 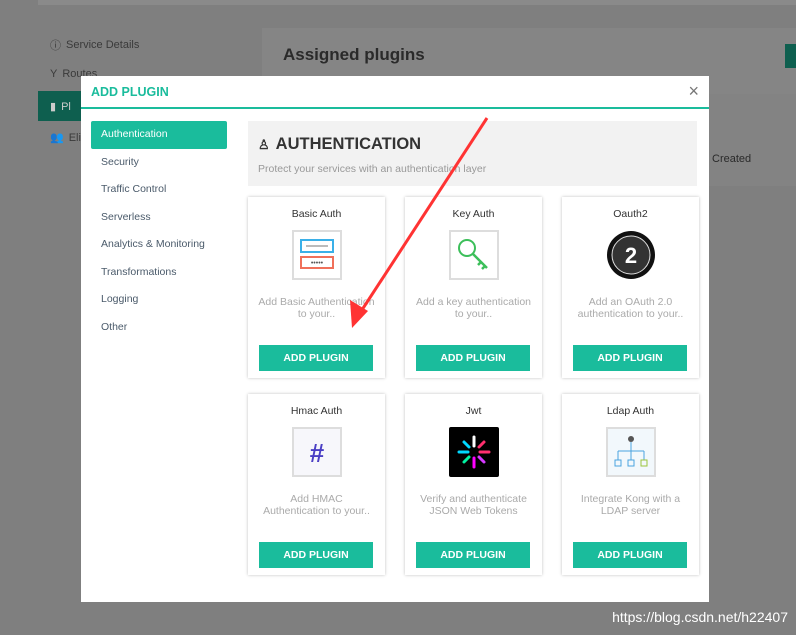 I want to click on watermark: https://blog.csdn.net/h22407, so click(x=700, y=617).